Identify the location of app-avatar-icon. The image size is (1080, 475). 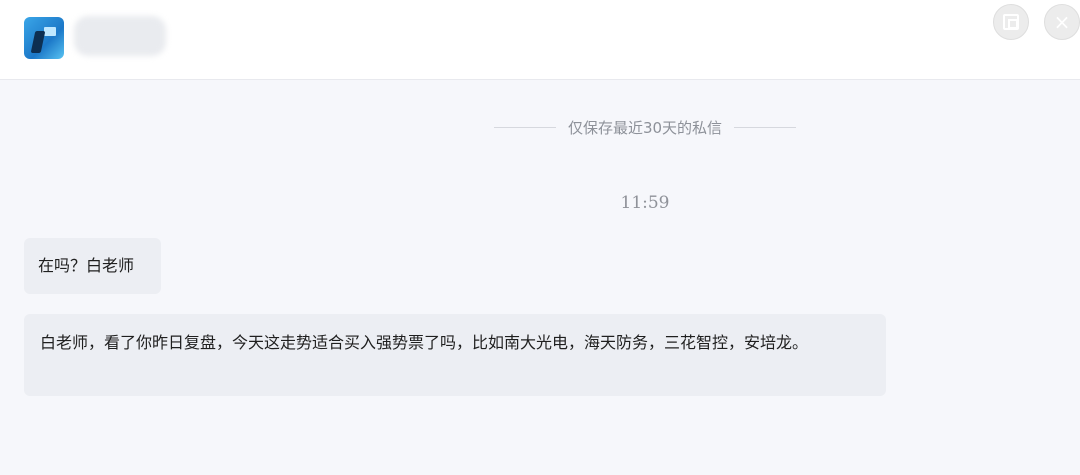
(44, 38).